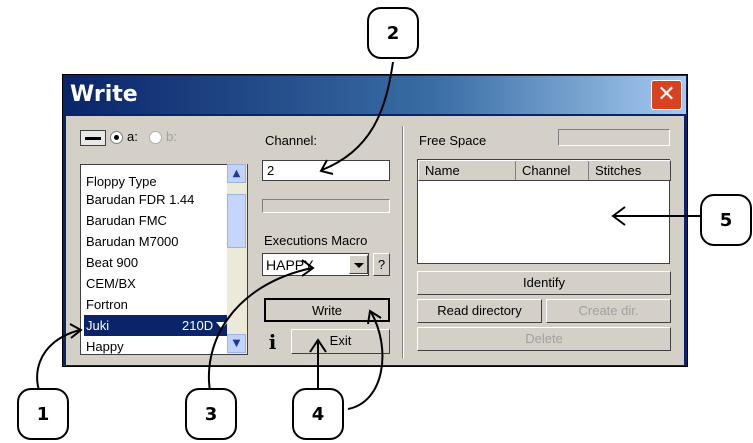  What do you see at coordinates (393, 33) in the screenshot?
I see `callout-2: 2` at bounding box center [393, 33].